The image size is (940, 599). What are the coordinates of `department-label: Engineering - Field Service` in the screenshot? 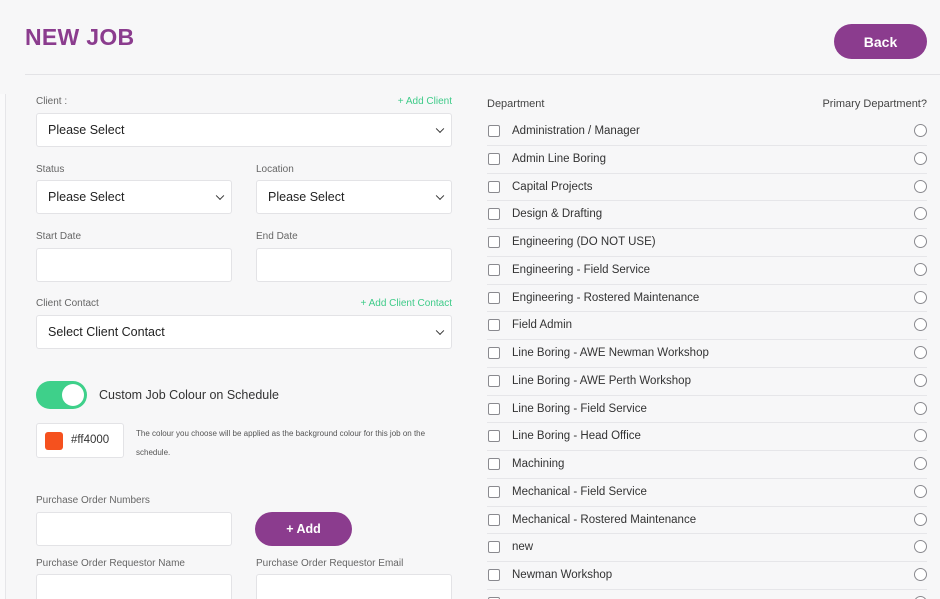 It's located at (581, 269).